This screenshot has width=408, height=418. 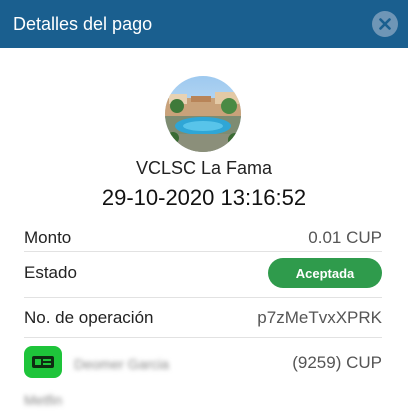 What do you see at coordinates (325, 273) in the screenshot?
I see `status-badge: Aceptada` at bounding box center [325, 273].